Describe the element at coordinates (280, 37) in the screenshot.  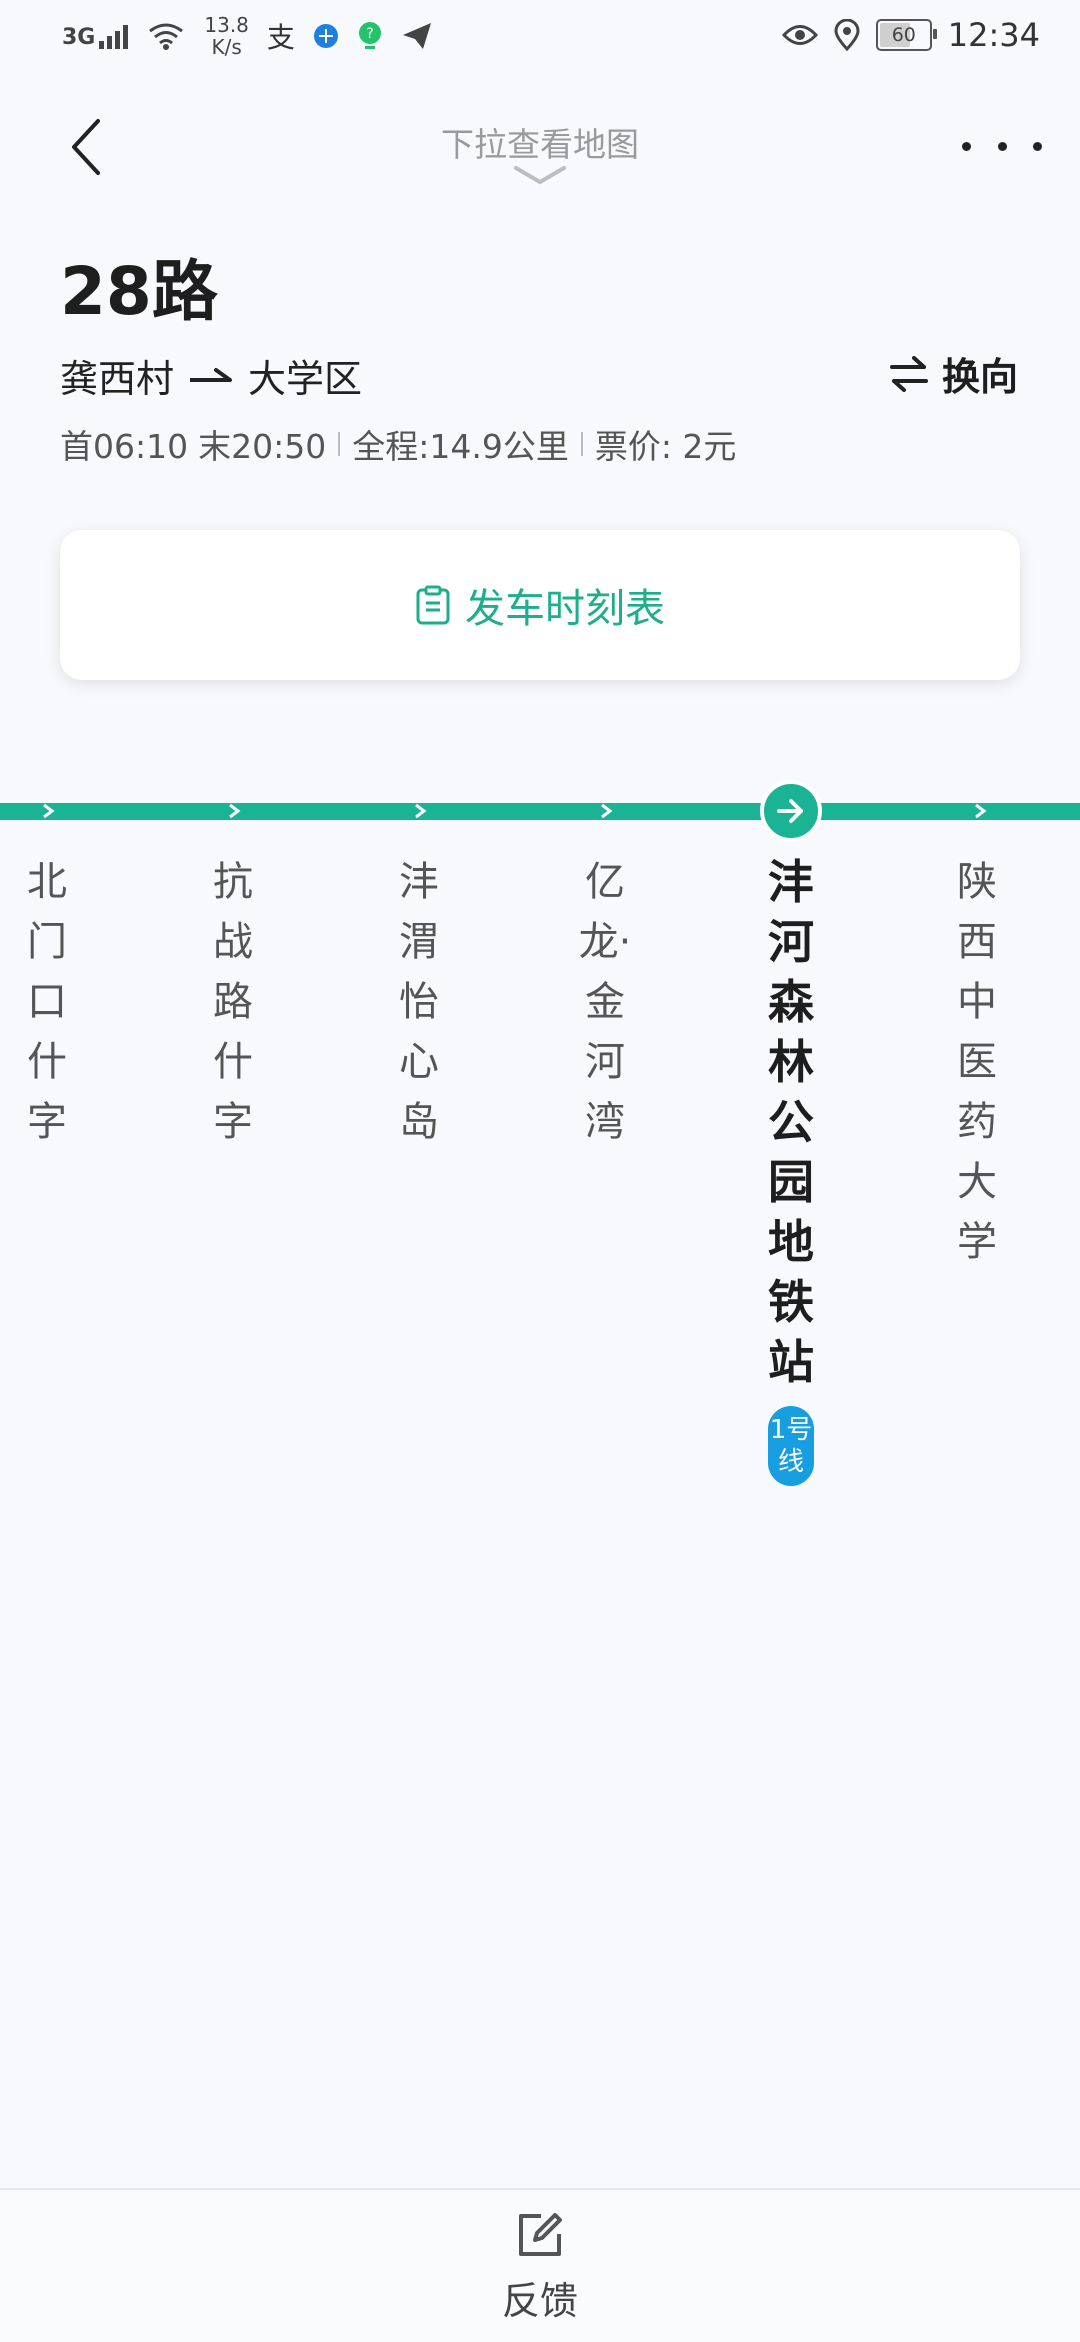
I see `alipay-icon: 支` at that location.